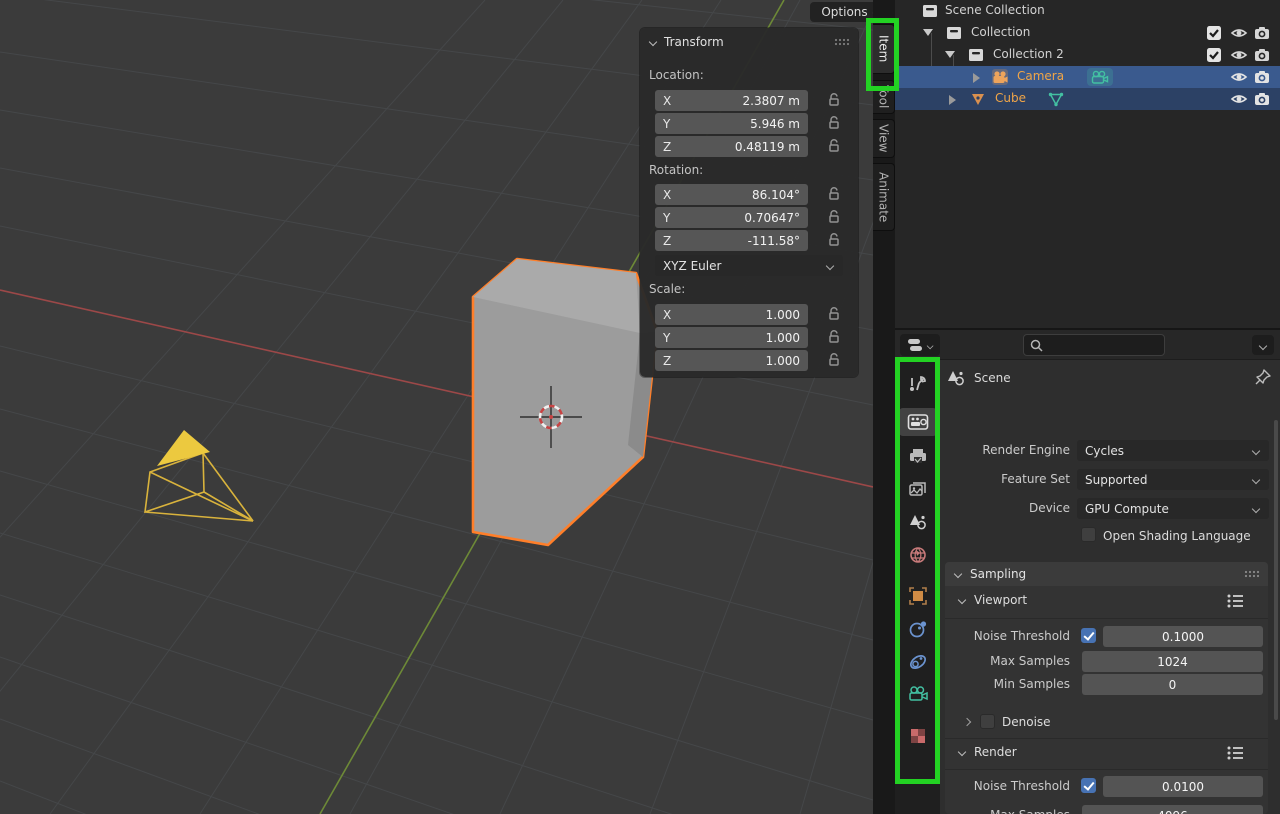 The height and width of the screenshot is (814, 1280). I want to click on location-x-field: X 2.3807 m, so click(731, 100).